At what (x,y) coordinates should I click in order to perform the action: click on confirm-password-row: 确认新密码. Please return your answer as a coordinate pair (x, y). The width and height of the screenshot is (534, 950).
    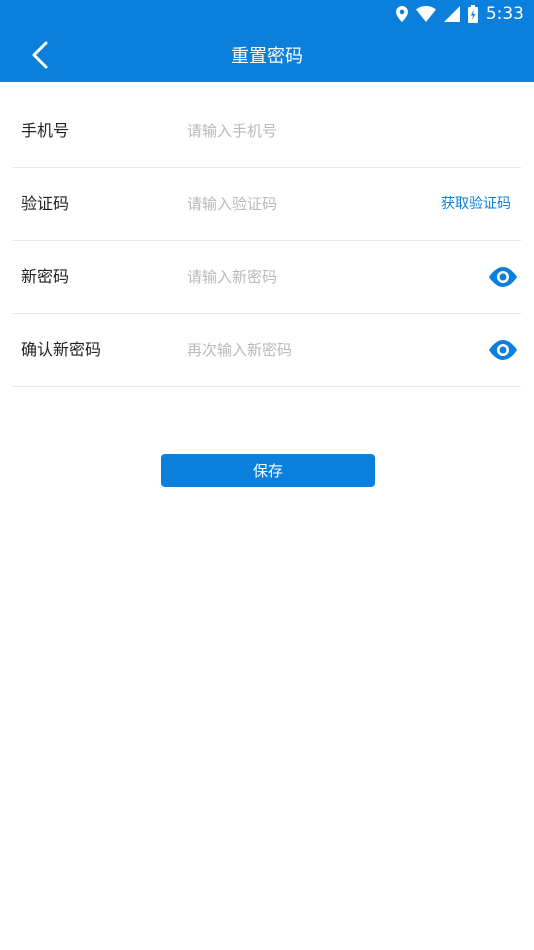
    Looking at the image, I should click on (267, 350).